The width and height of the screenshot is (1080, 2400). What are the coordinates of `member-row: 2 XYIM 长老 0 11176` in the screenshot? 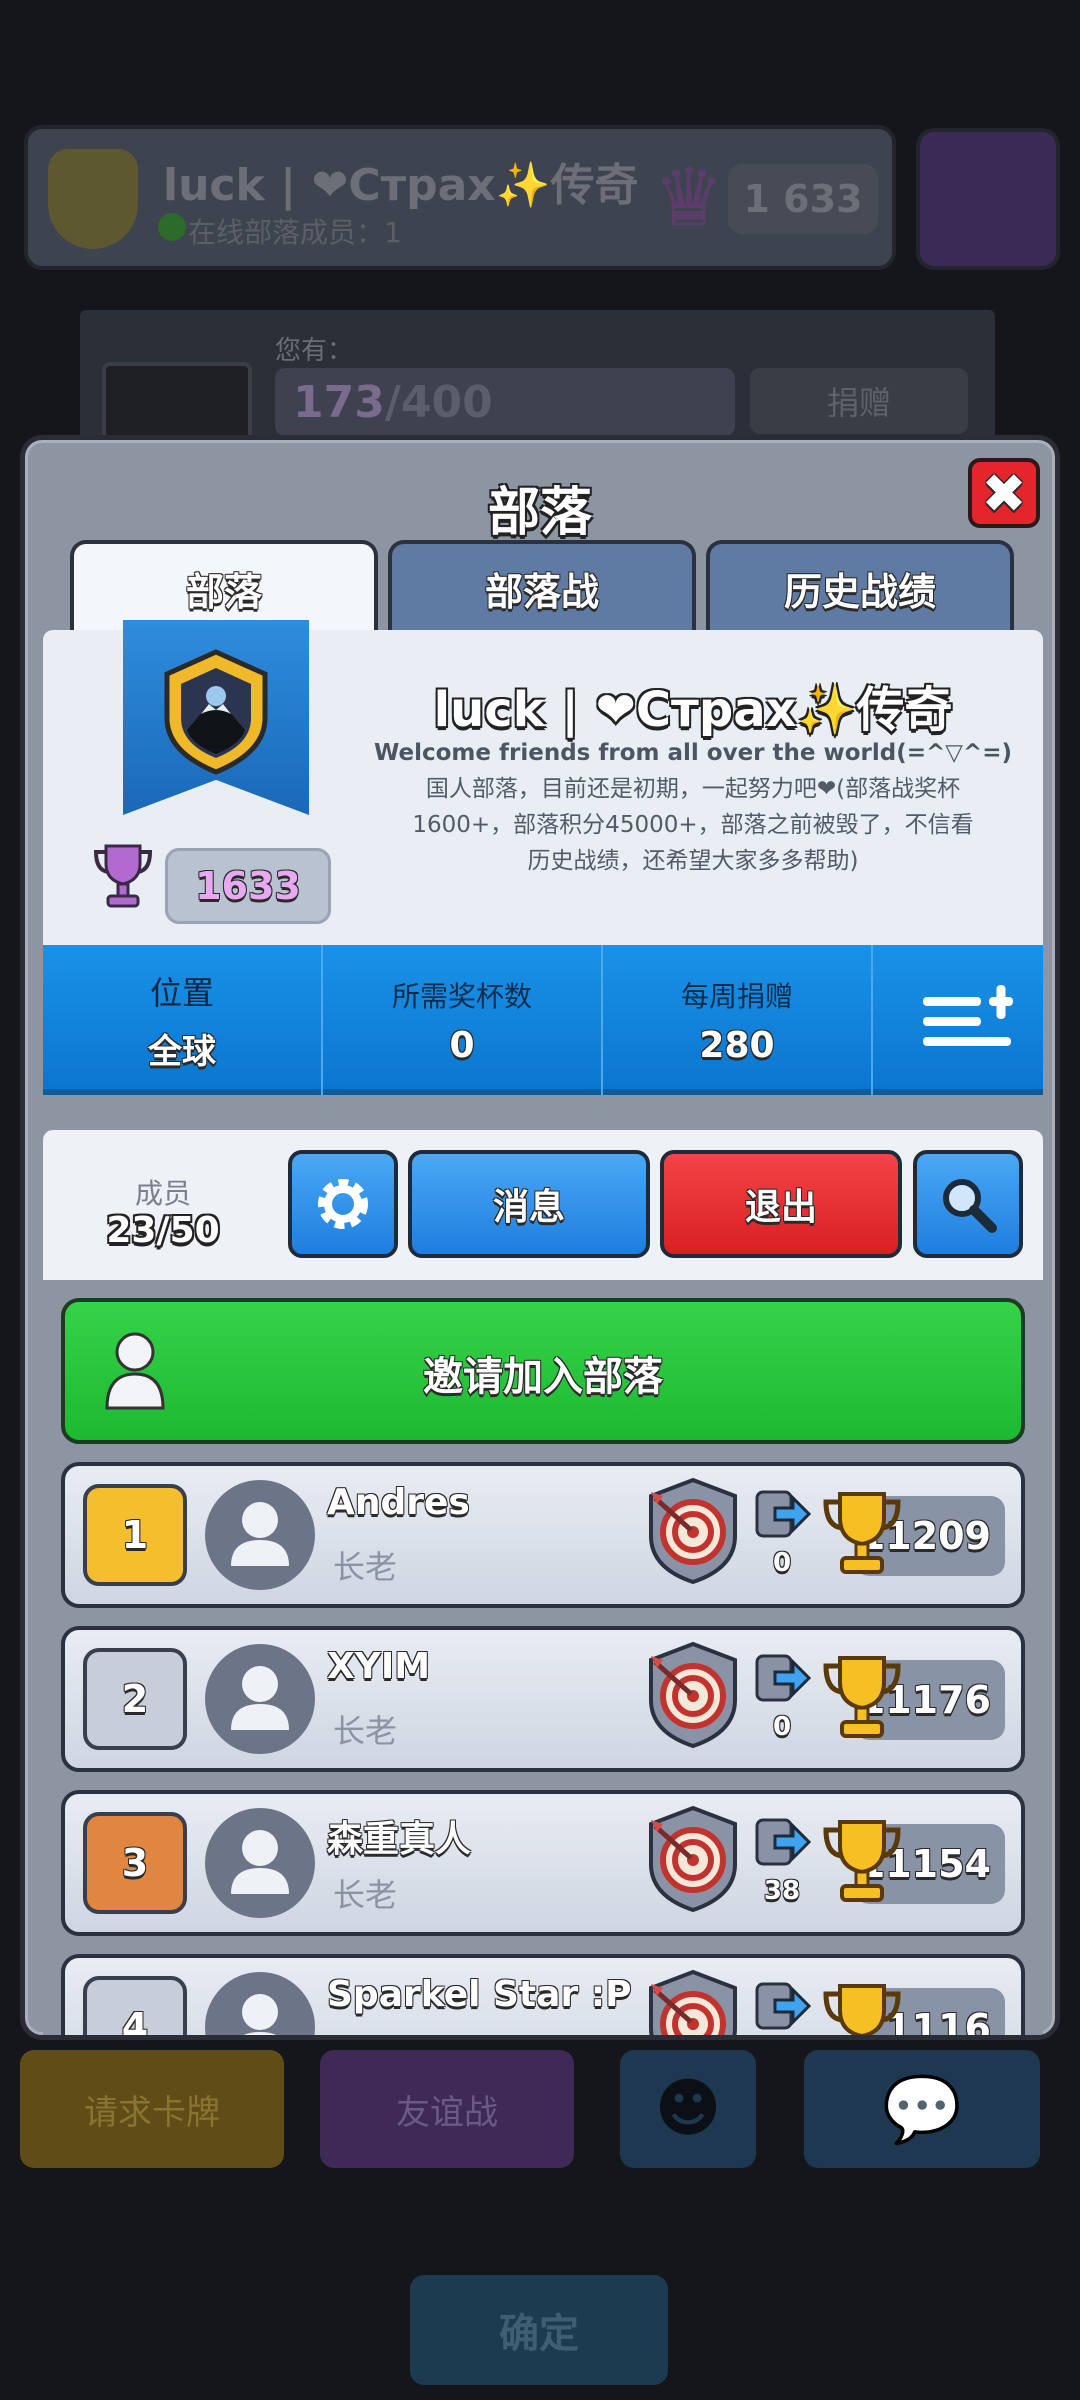 It's located at (543, 1699).